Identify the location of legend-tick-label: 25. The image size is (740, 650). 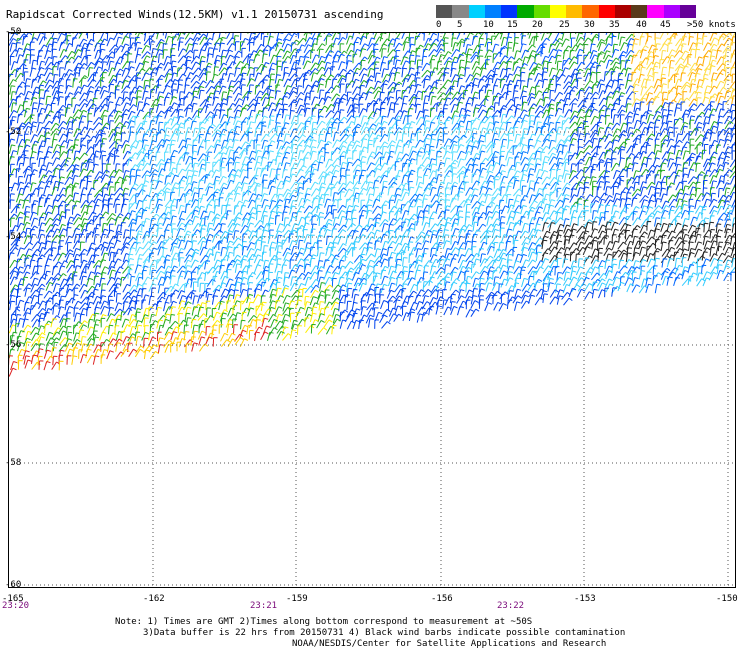
(564, 25).